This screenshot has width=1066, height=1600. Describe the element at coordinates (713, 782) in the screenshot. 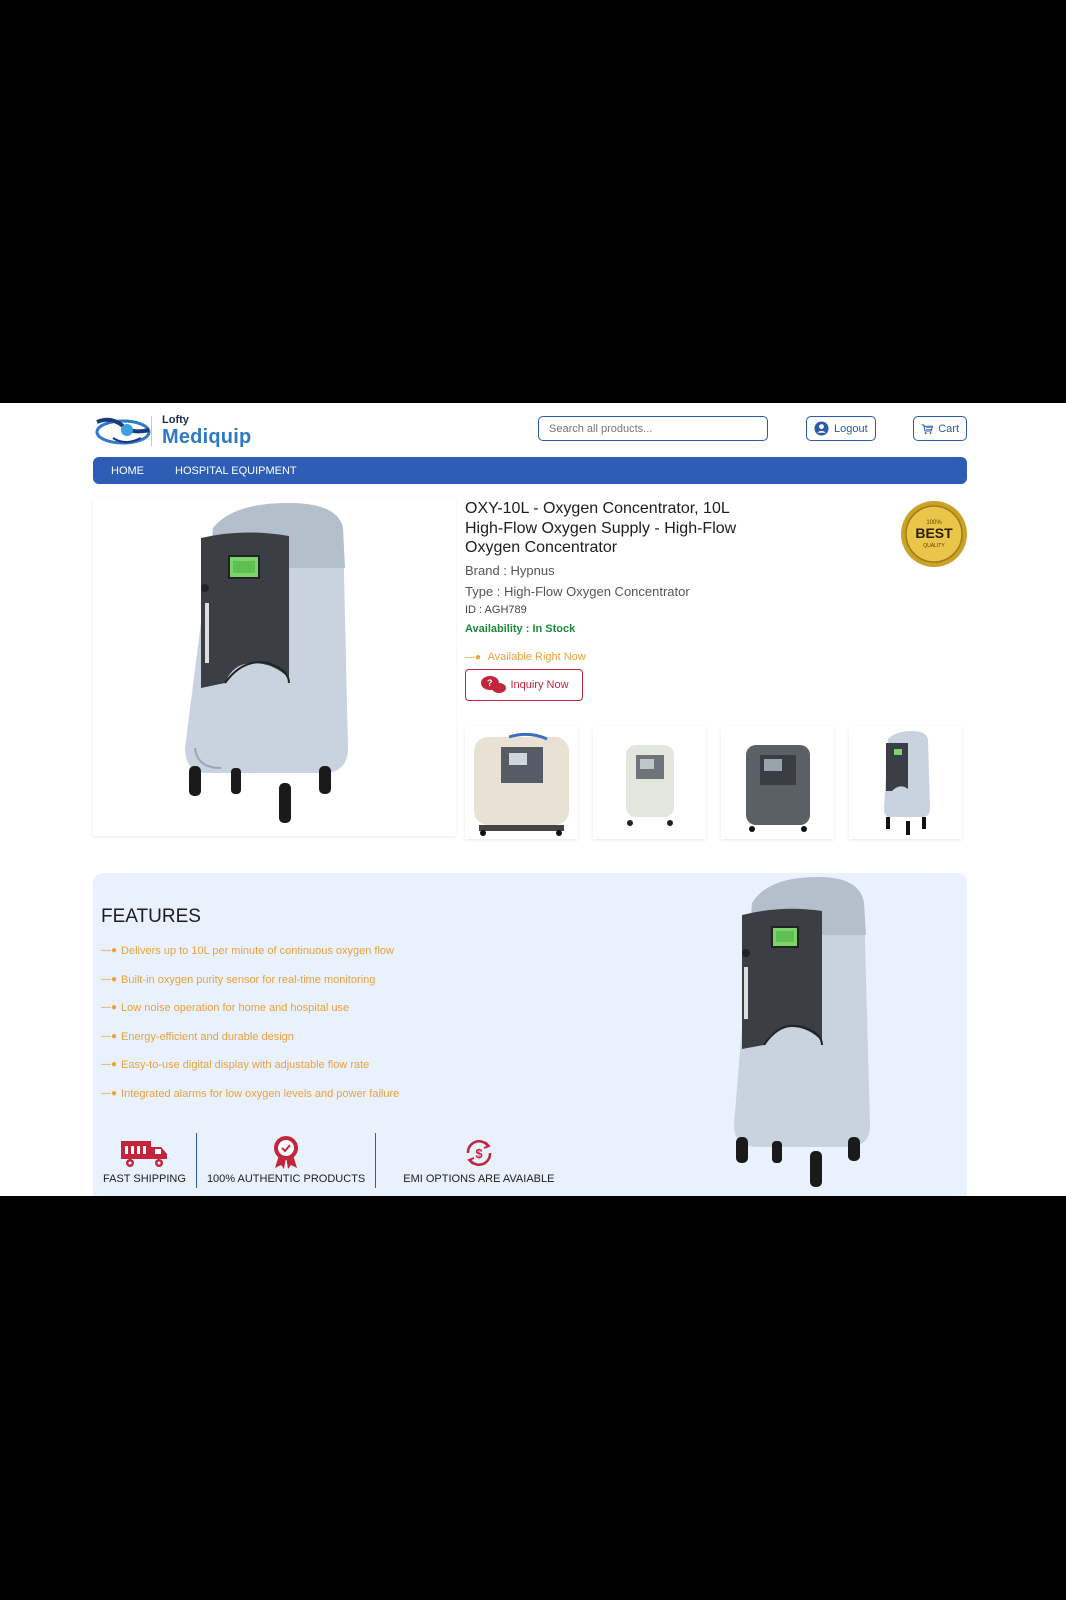

I see `thumbnail-gallery` at that location.